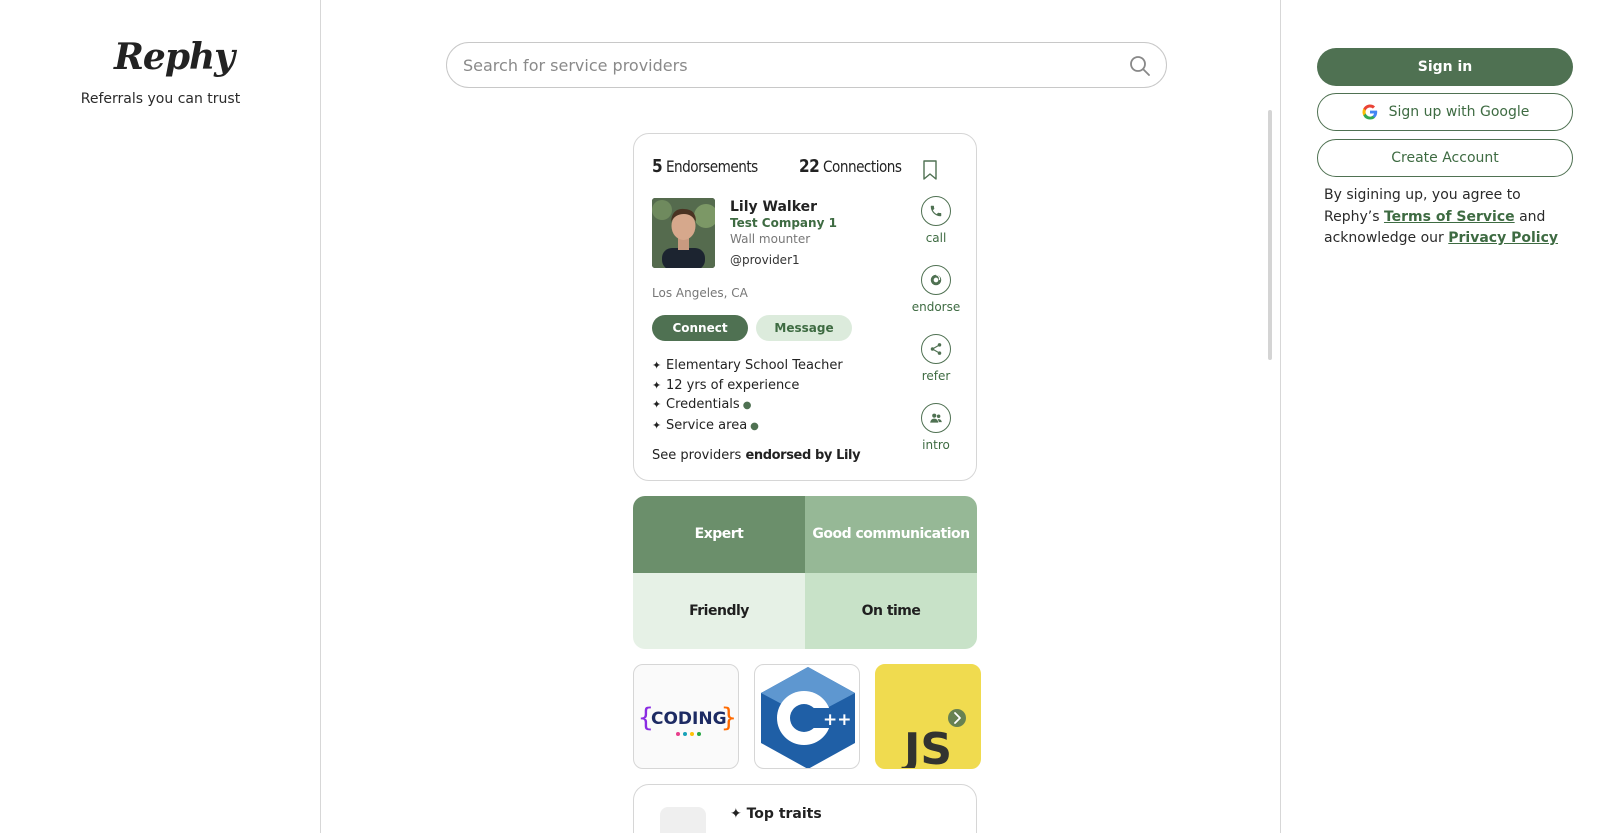  What do you see at coordinates (936, 211) in the screenshot?
I see `phone-icon` at bounding box center [936, 211].